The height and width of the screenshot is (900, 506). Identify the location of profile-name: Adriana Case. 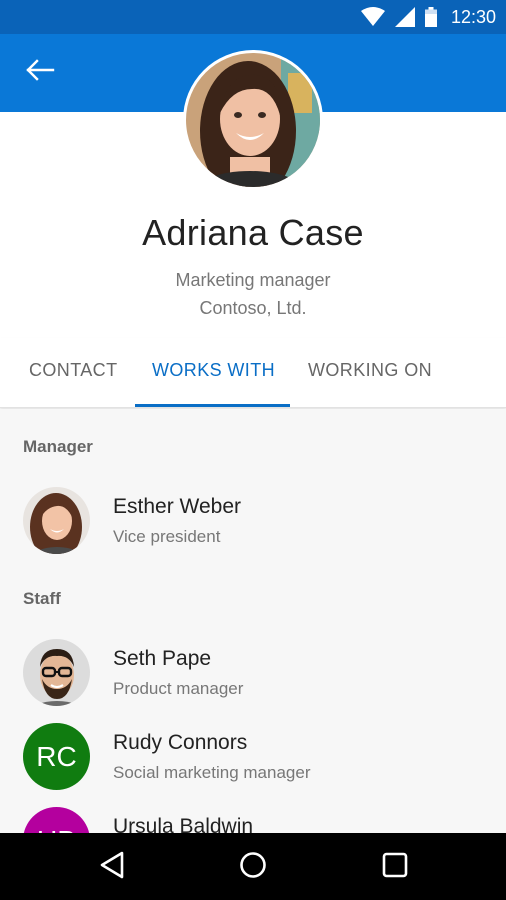
(253, 232).